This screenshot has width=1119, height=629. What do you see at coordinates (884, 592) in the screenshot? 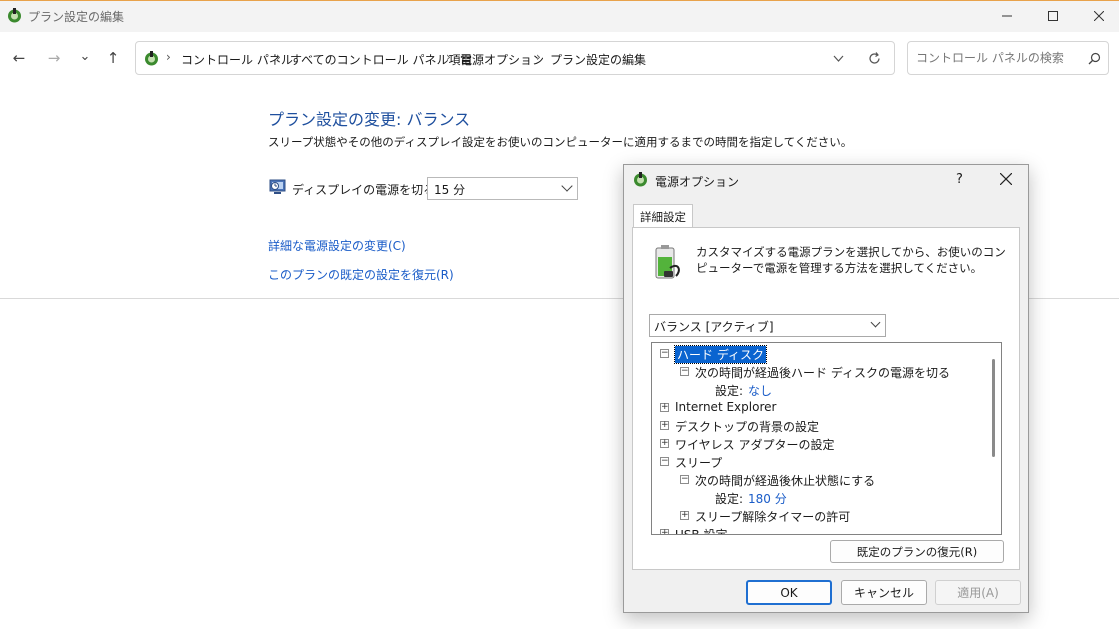
I see `cancel-button: キャンセル` at bounding box center [884, 592].